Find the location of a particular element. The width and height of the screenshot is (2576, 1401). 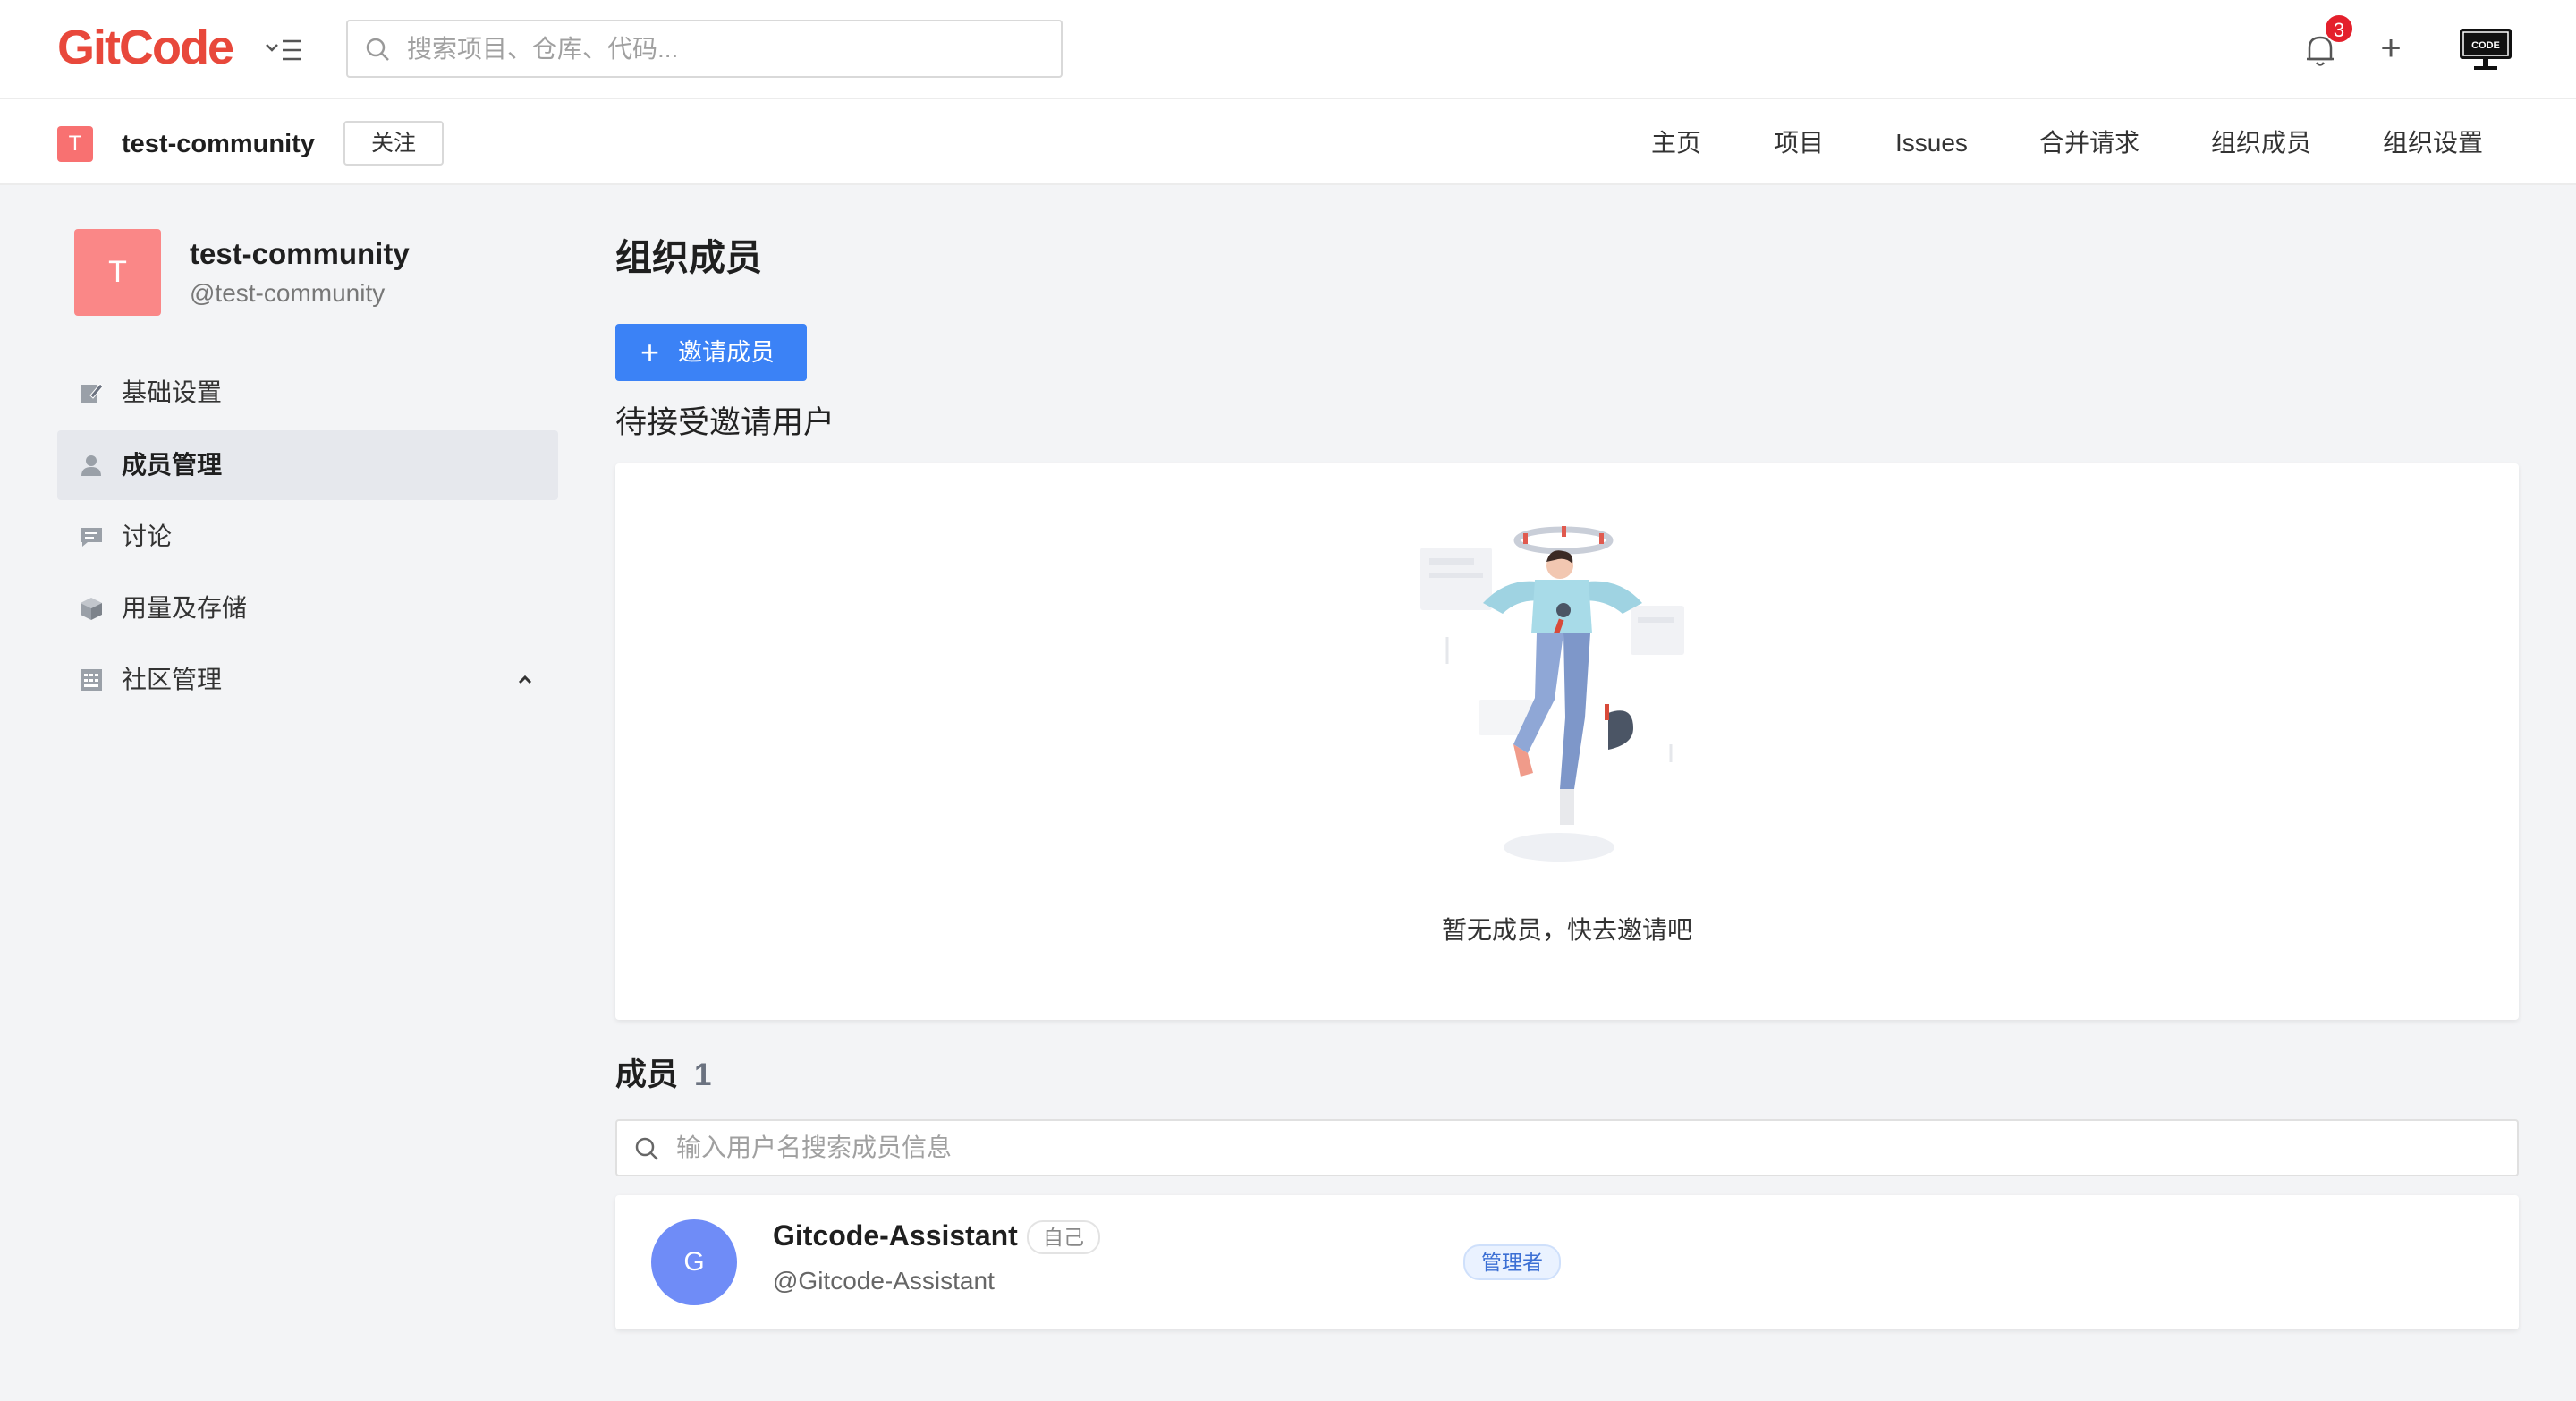

invite-member-button: + 邀请成员 is located at coordinates (711, 352).